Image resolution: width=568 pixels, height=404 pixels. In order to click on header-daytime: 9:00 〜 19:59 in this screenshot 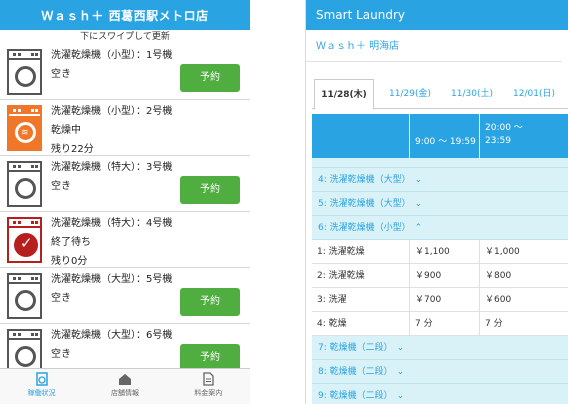, I will do `click(445, 136)`.